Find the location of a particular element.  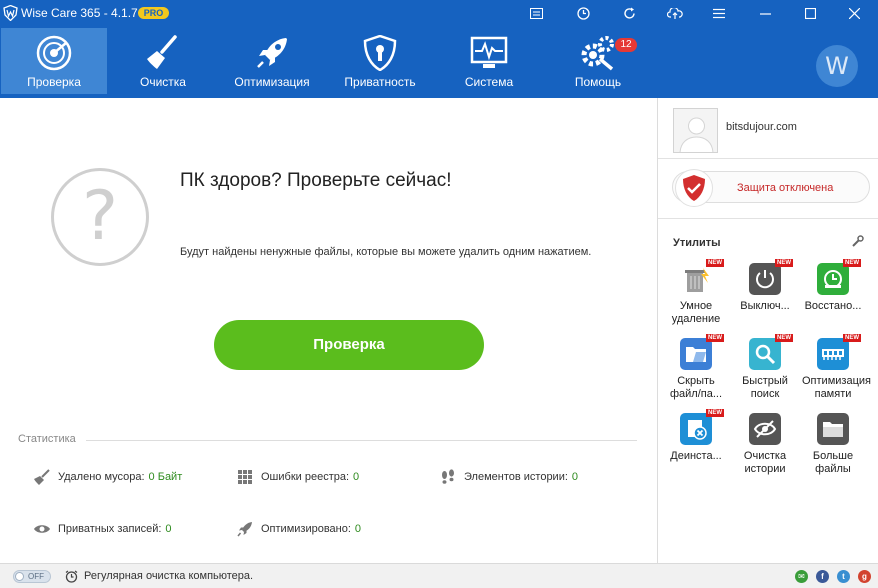

app-title: Wise Care 365 - 4.1.7 is located at coordinates (79, 13).